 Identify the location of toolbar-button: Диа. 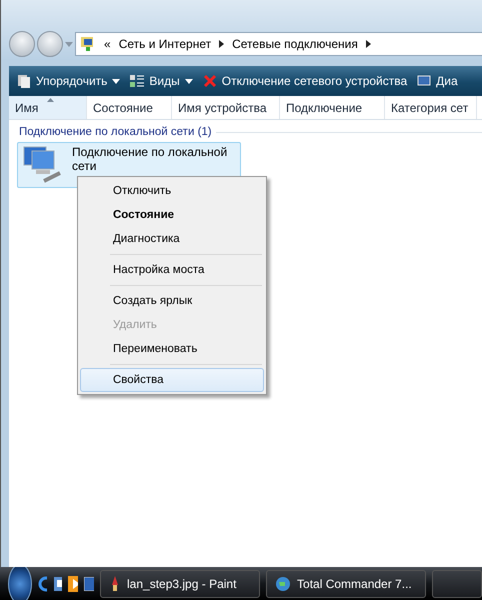
(437, 81).